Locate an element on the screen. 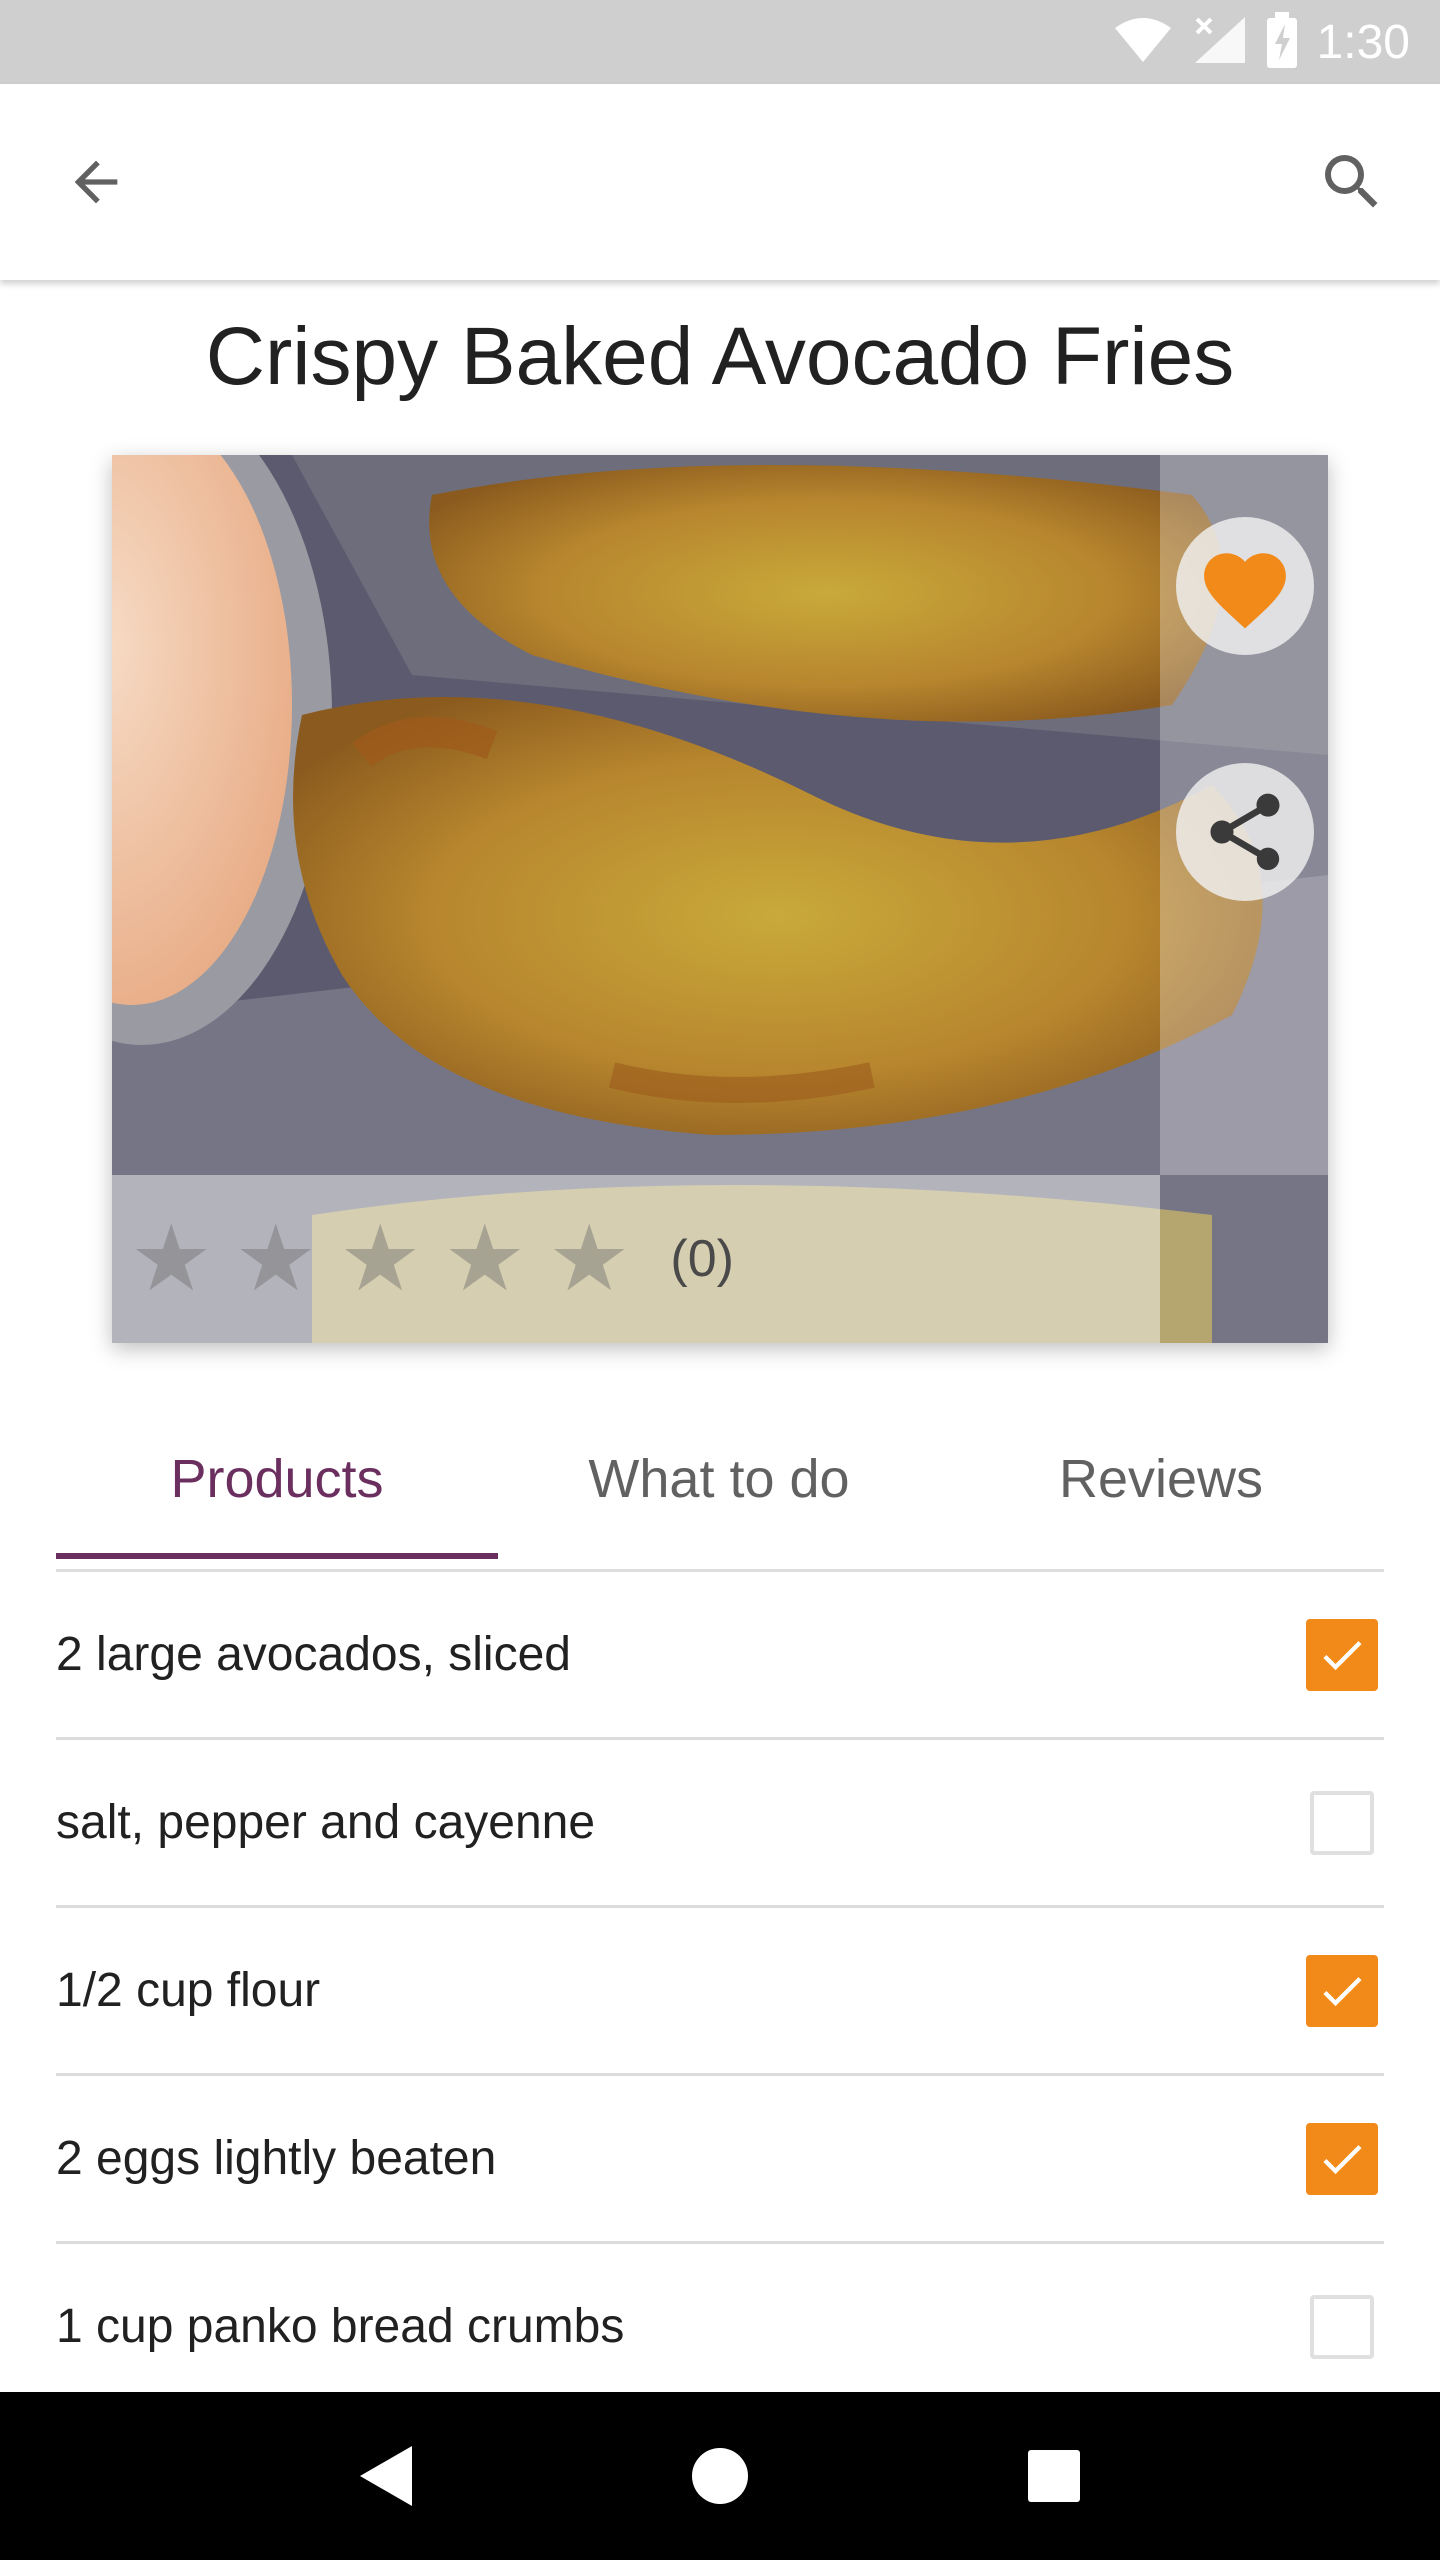 Image resolution: width=1440 pixels, height=2560 pixels. status-bar: 1:30 is located at coordinates (720, 42).